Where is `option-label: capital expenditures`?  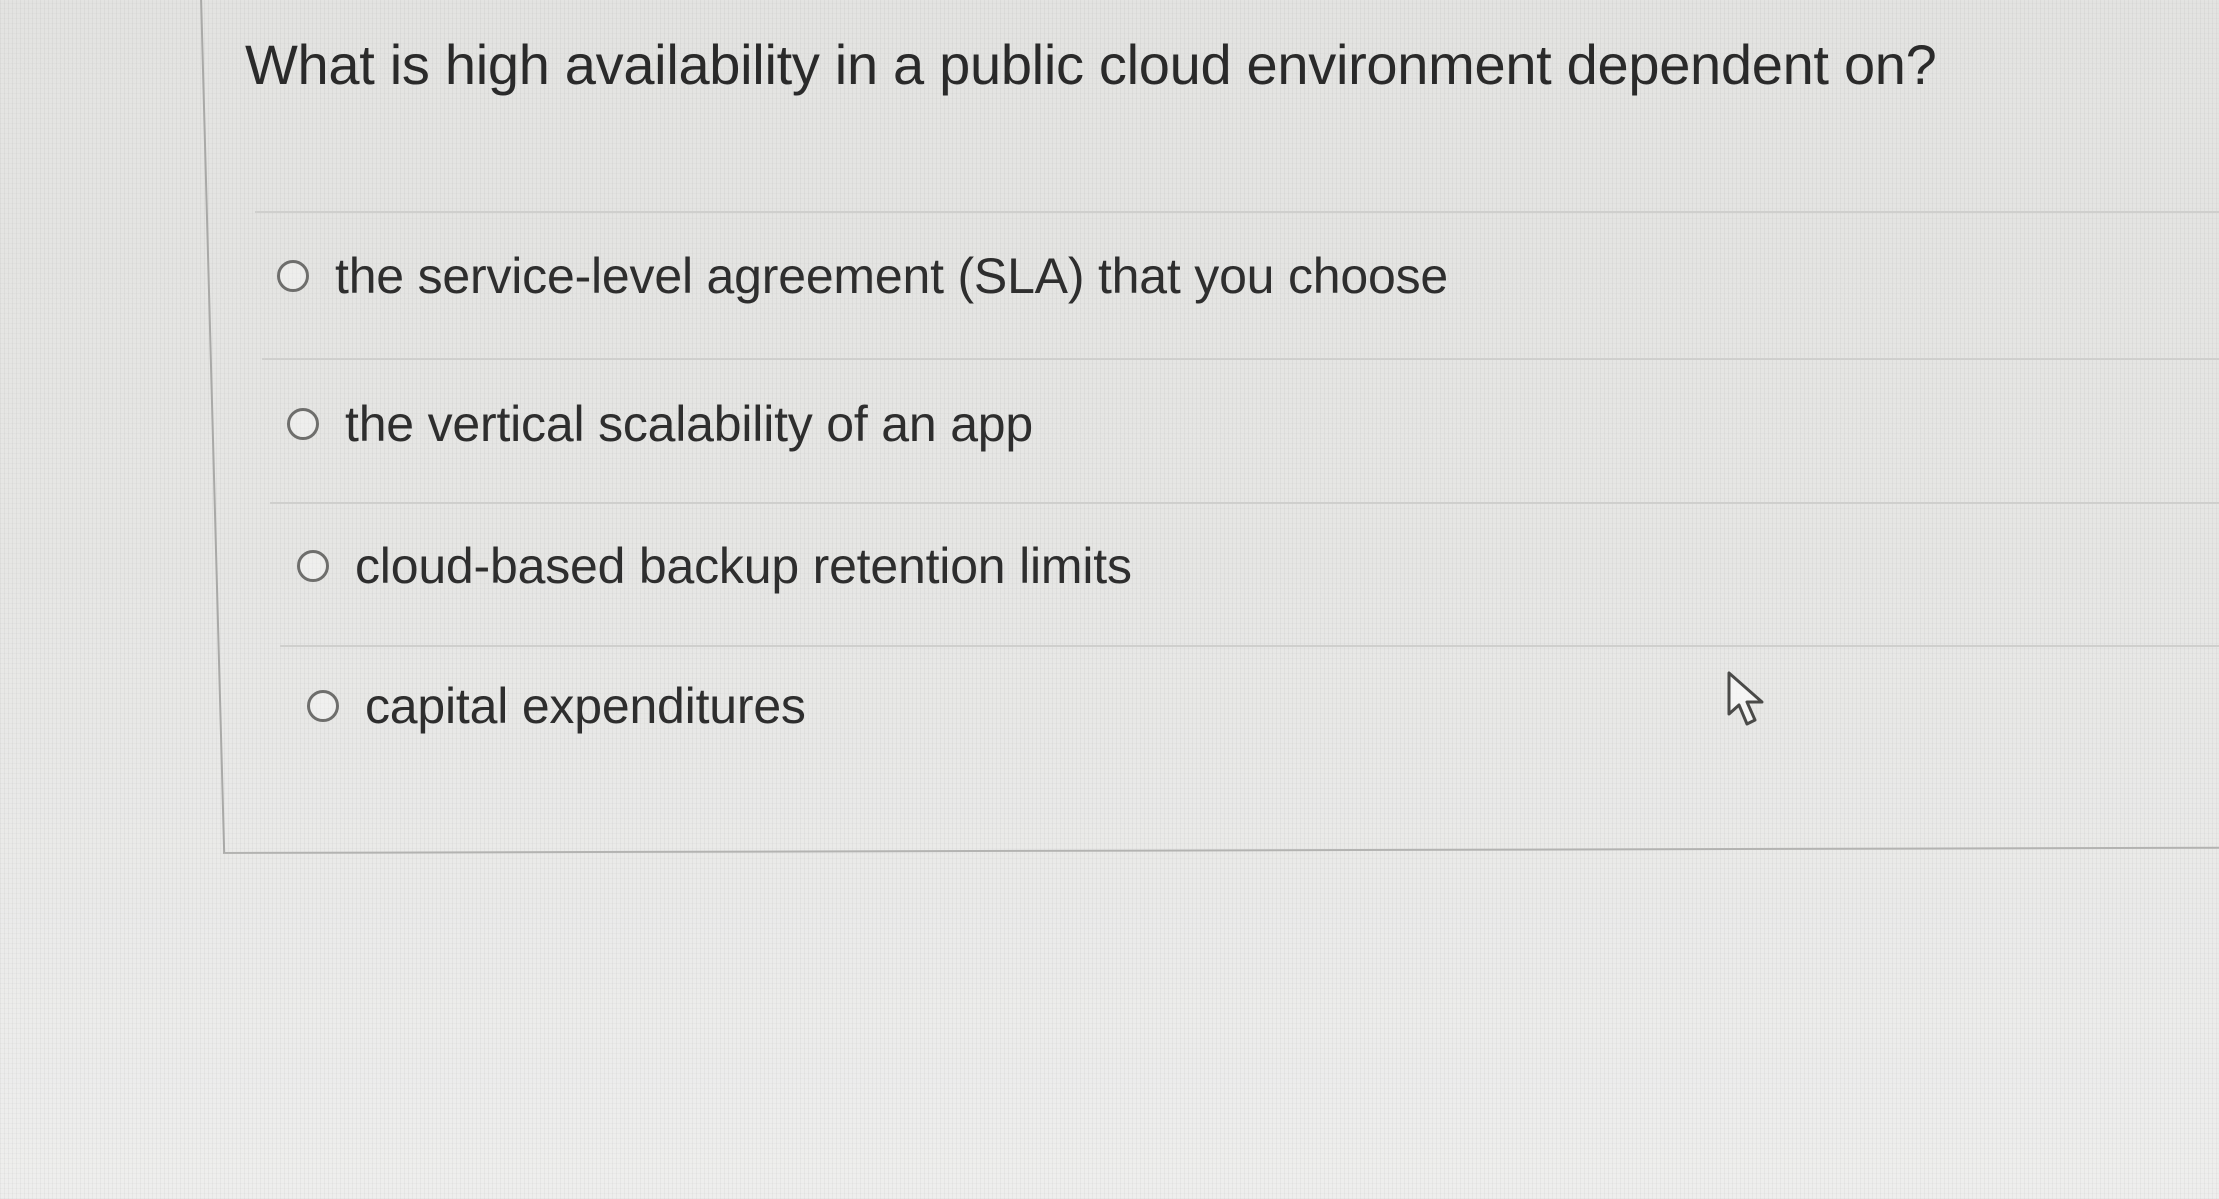
option-label: capital expenditures is located at coordinates (585, 706).